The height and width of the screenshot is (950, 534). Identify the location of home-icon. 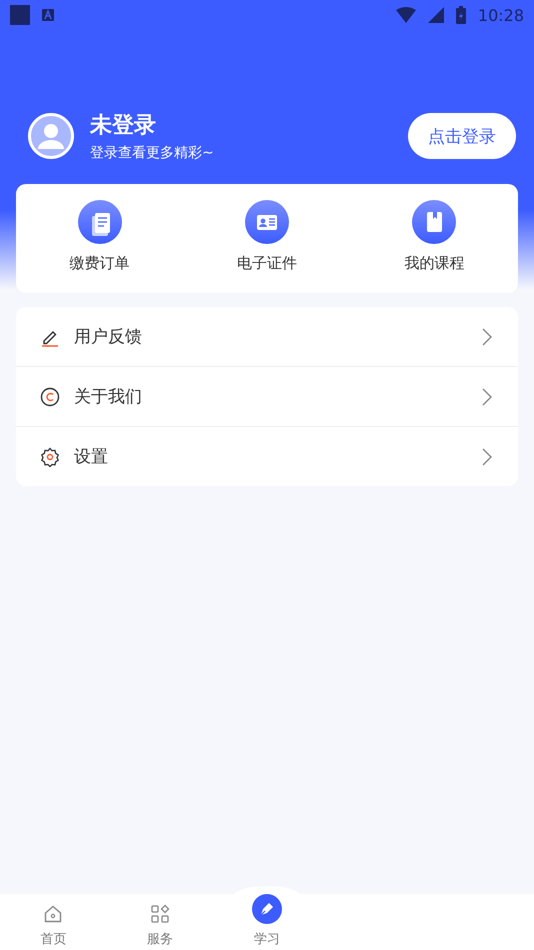
(53, 914).